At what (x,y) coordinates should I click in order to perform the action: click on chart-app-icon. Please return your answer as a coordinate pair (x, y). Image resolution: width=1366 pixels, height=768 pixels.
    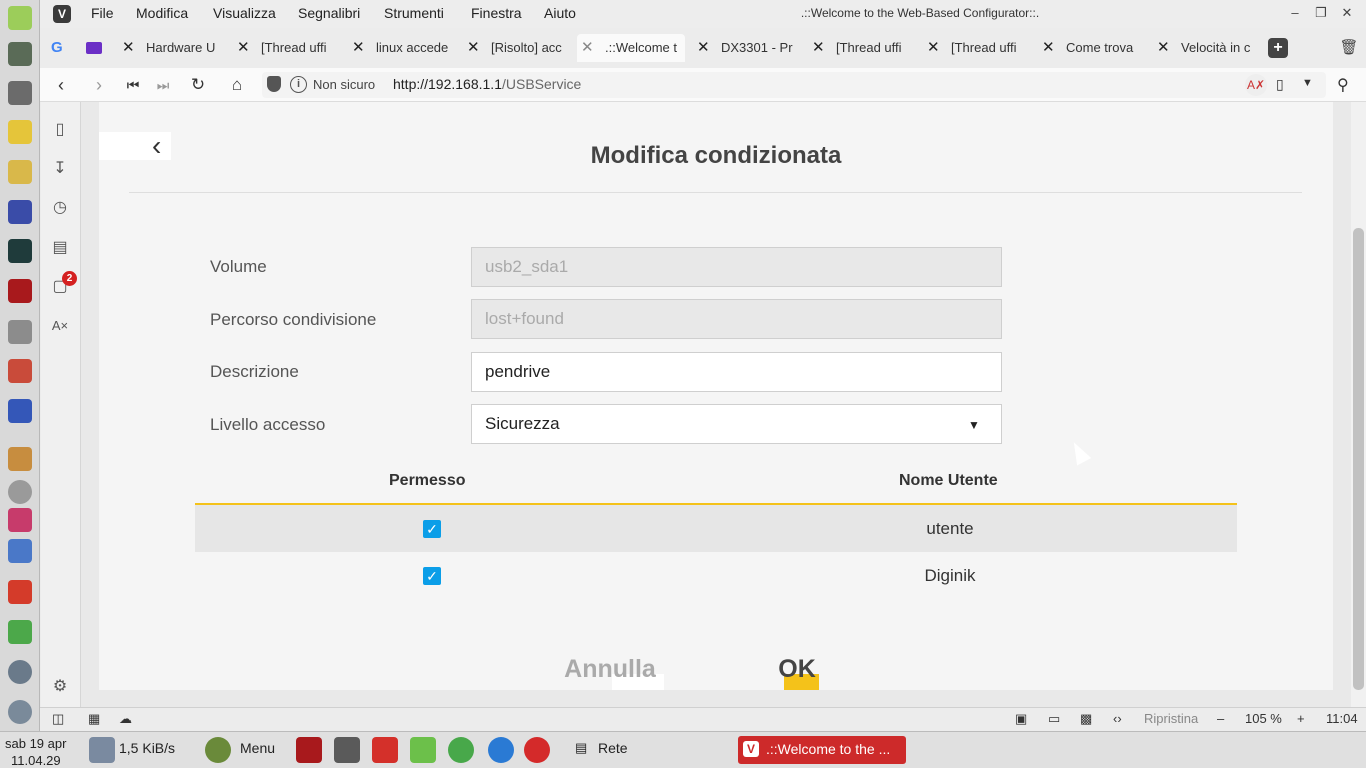
    Looking at the image, I should click on (20, 212).